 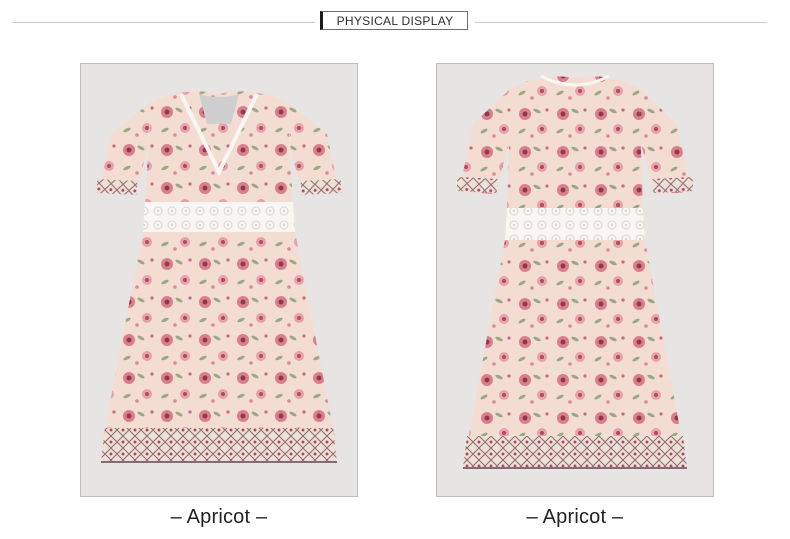 I want to click on color-caption-right: – Apricot –, so click(x=575, y=517).